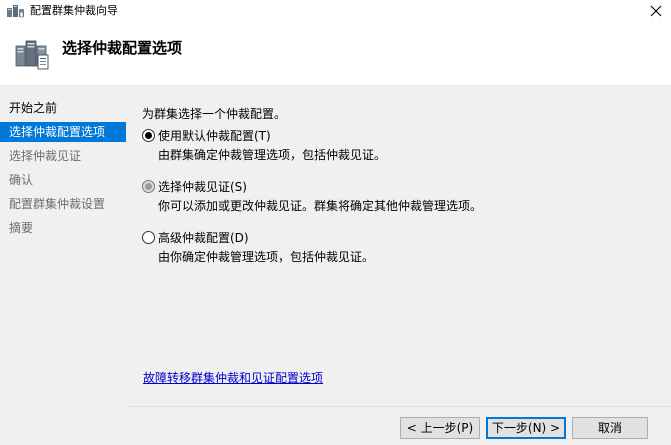 The image size is (671, 445). Describe the element at coordinates (15, 11) in the screenshot. I see `cluster-wizard-icon` at that location.